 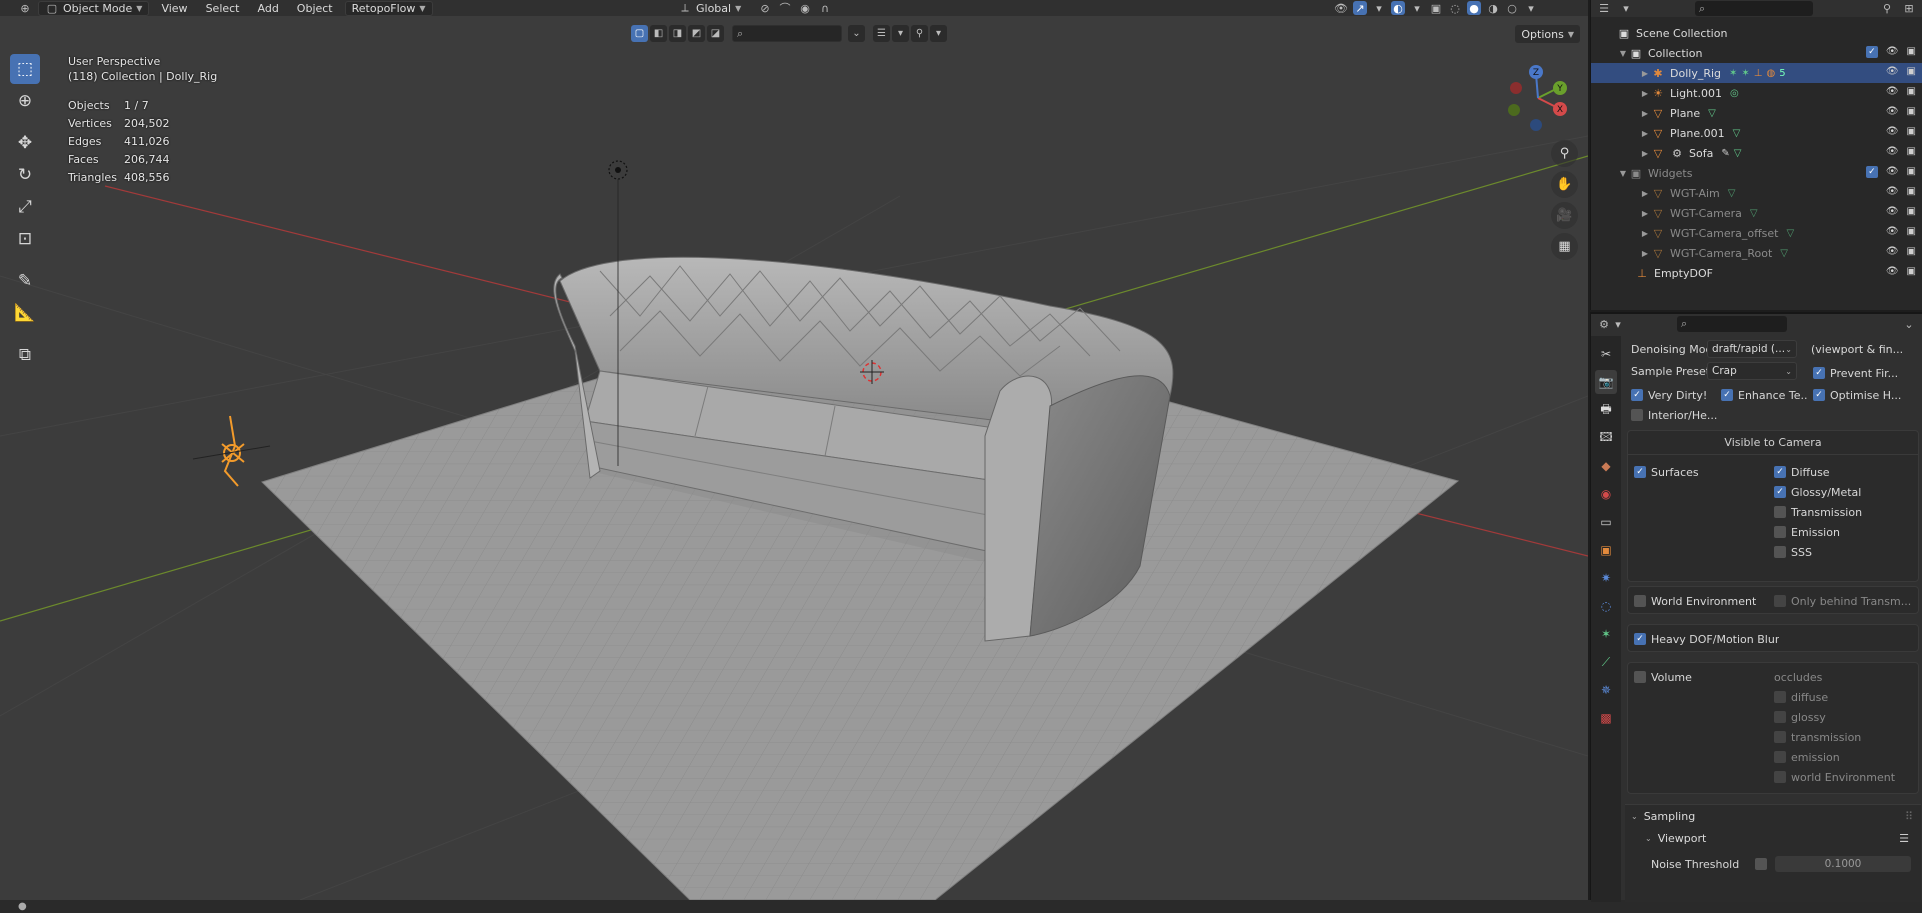 What do you see at coordinates (1802, 472) in the screenshot?
I see `diffuse-checkbox: ✓ Diffuse` at bounding box center [1802, 472].